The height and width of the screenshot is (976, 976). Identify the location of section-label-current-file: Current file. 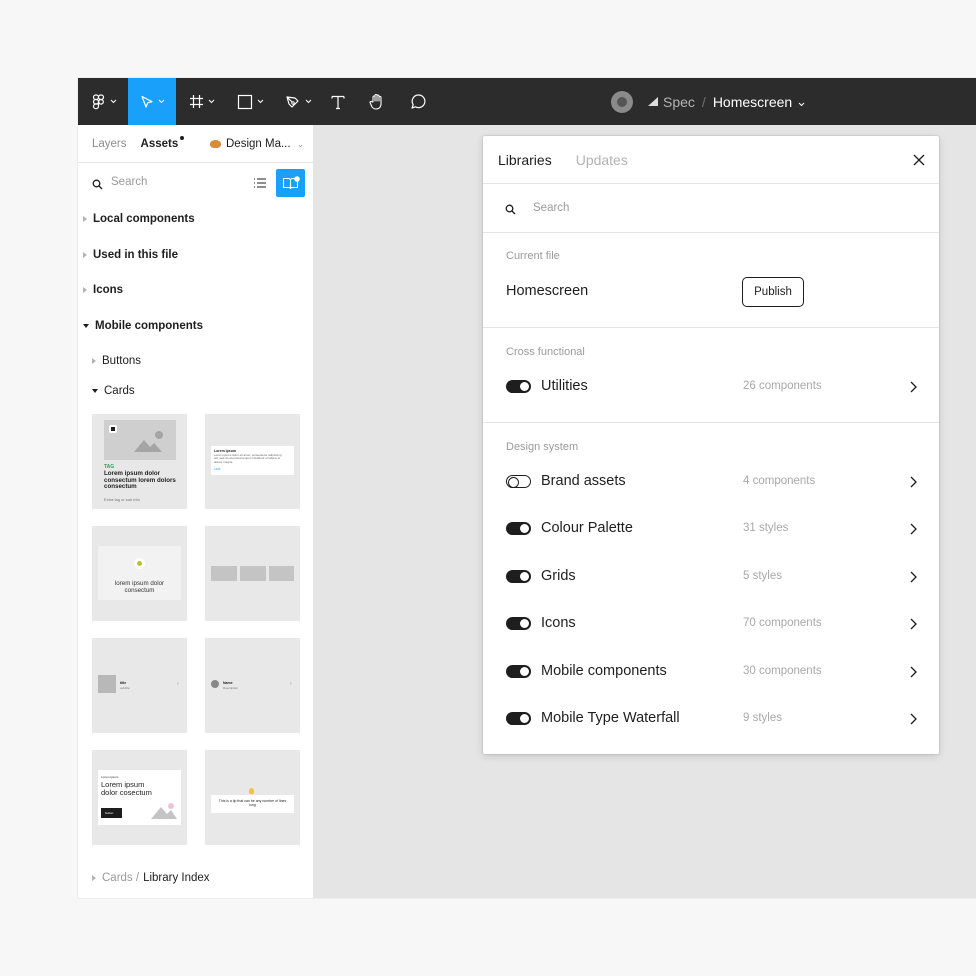
(533, 256).